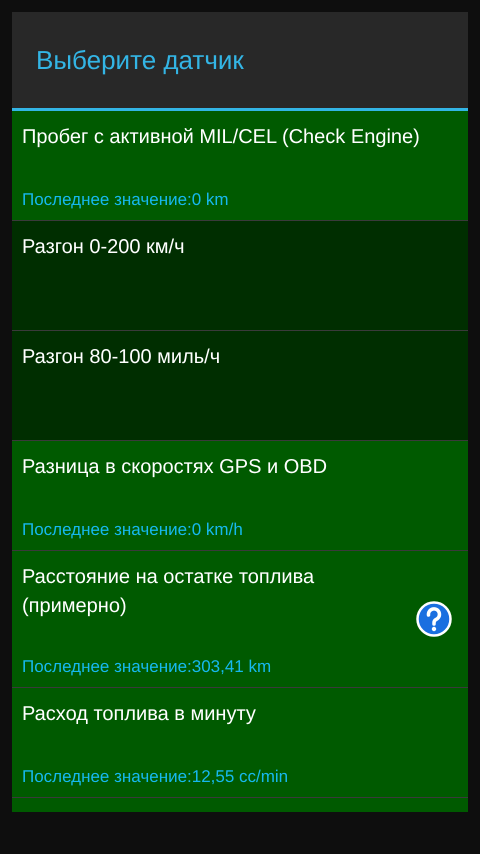  I want to click on last-value: Последнее значение:0 km, so click(126, 200).